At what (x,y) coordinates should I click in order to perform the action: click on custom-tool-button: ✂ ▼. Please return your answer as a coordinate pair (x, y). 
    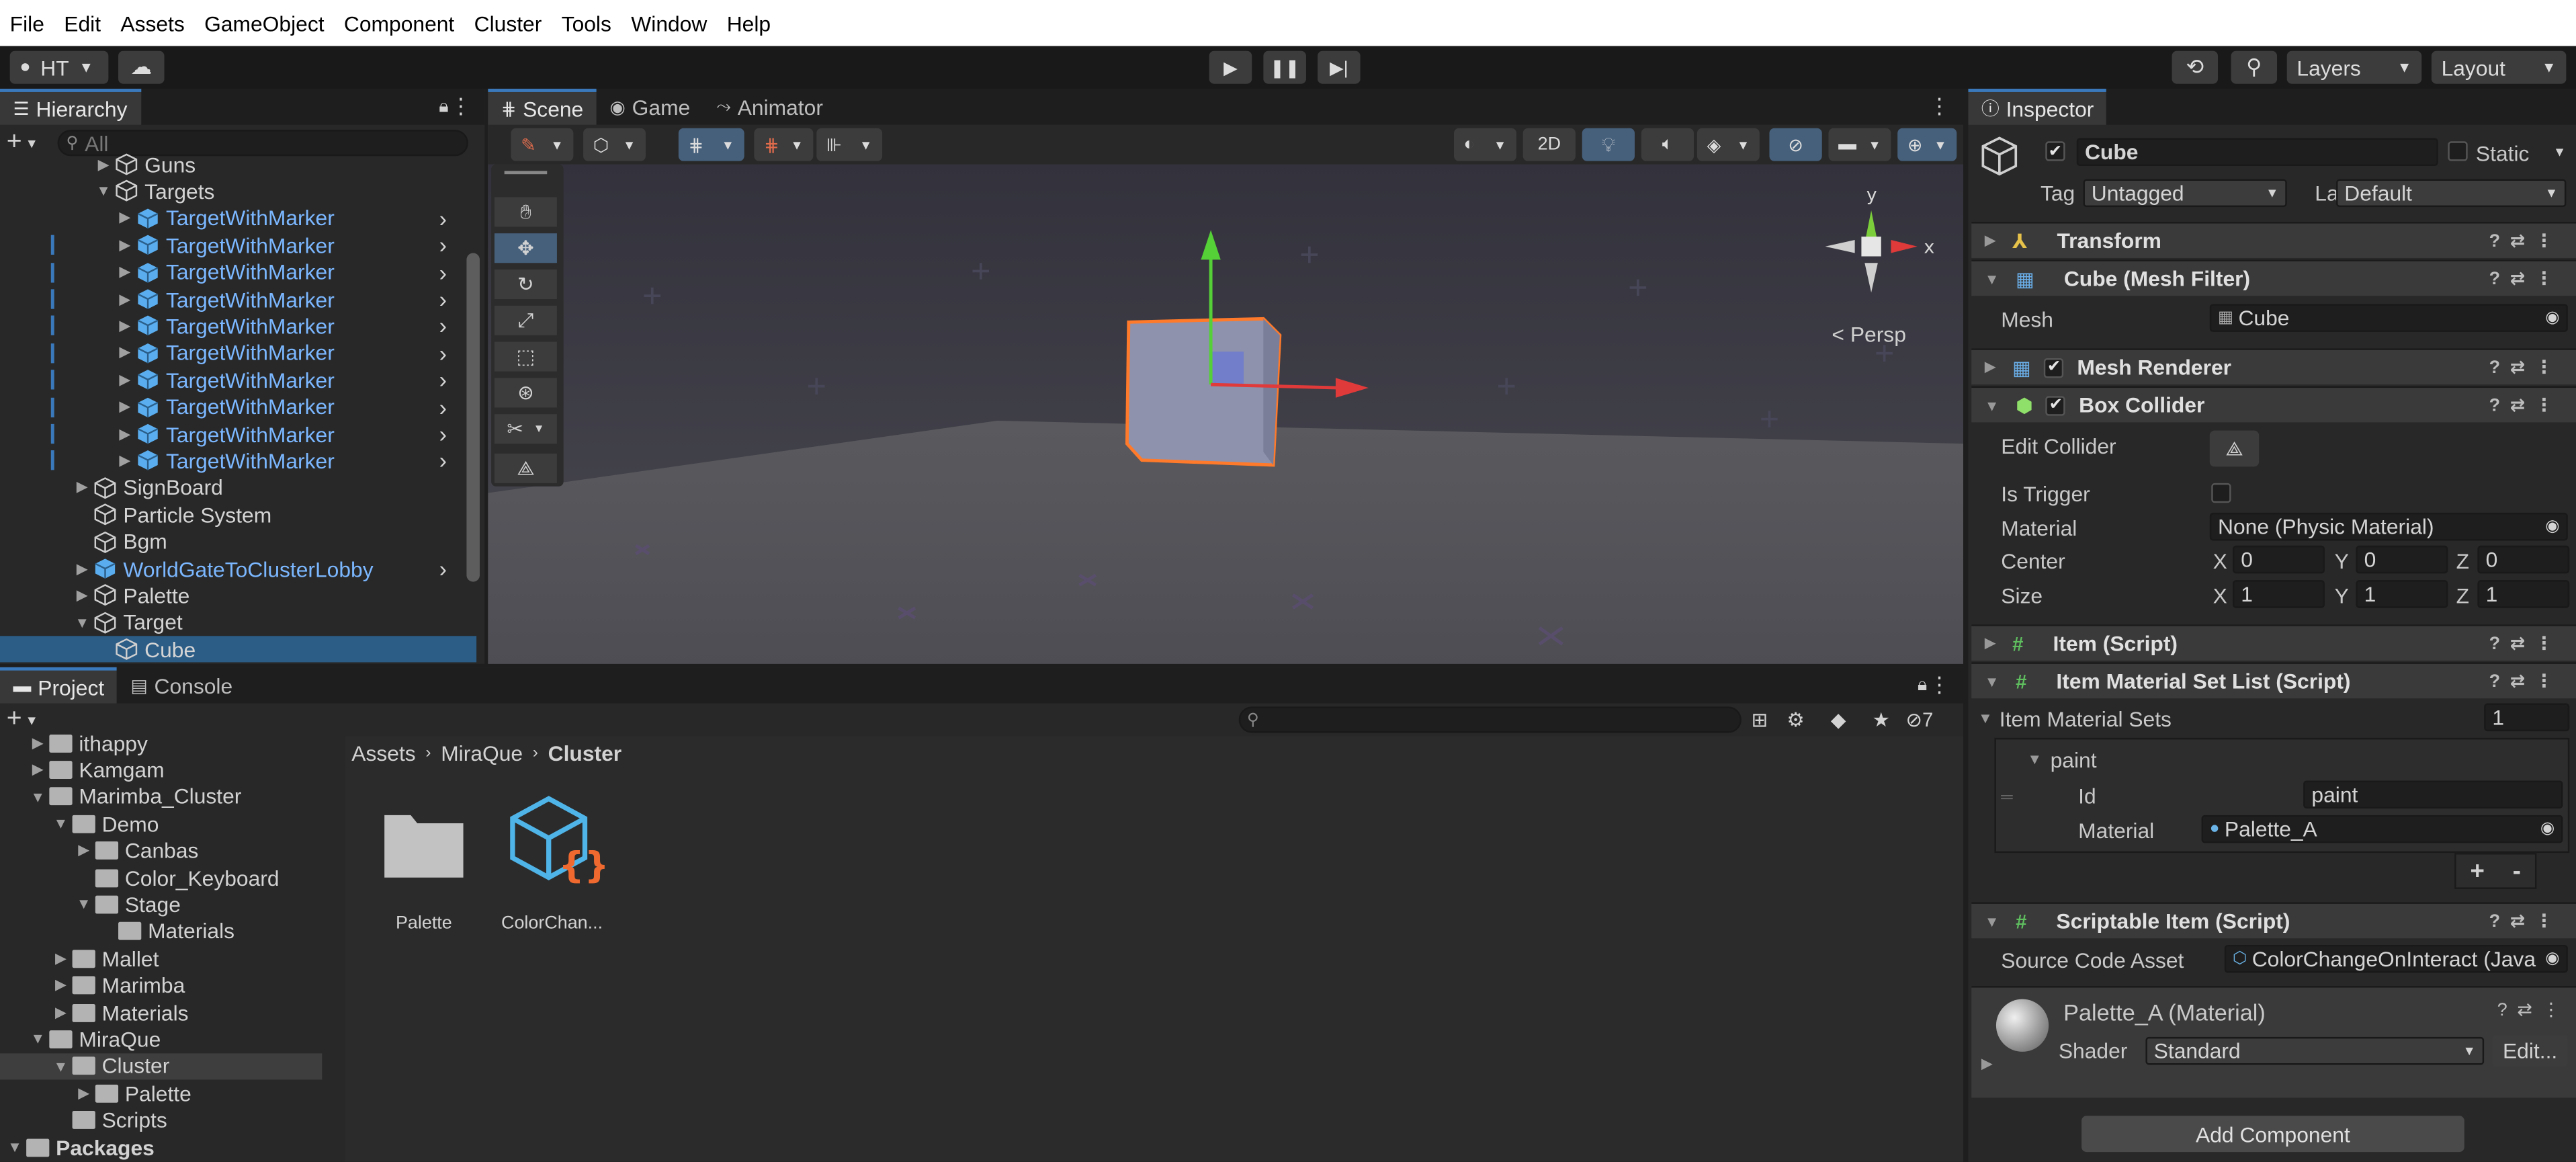
    Looking at the image, I should click on (526, 429).